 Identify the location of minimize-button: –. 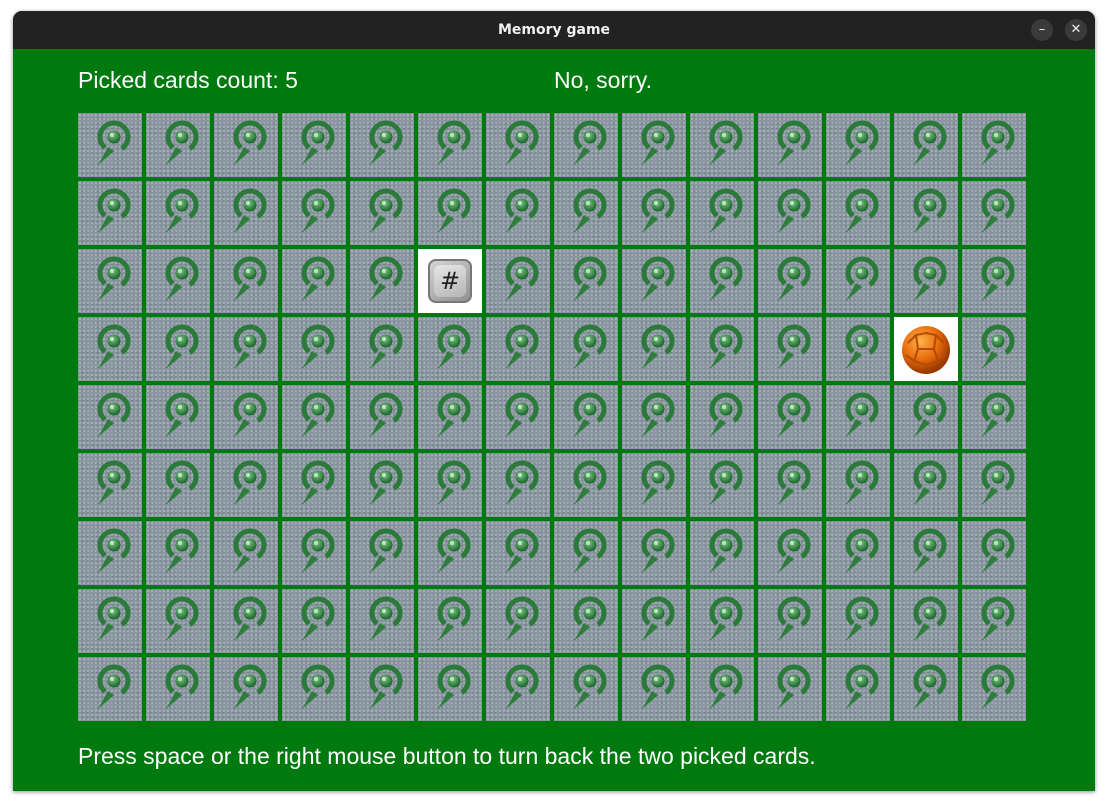
(1042, 30).